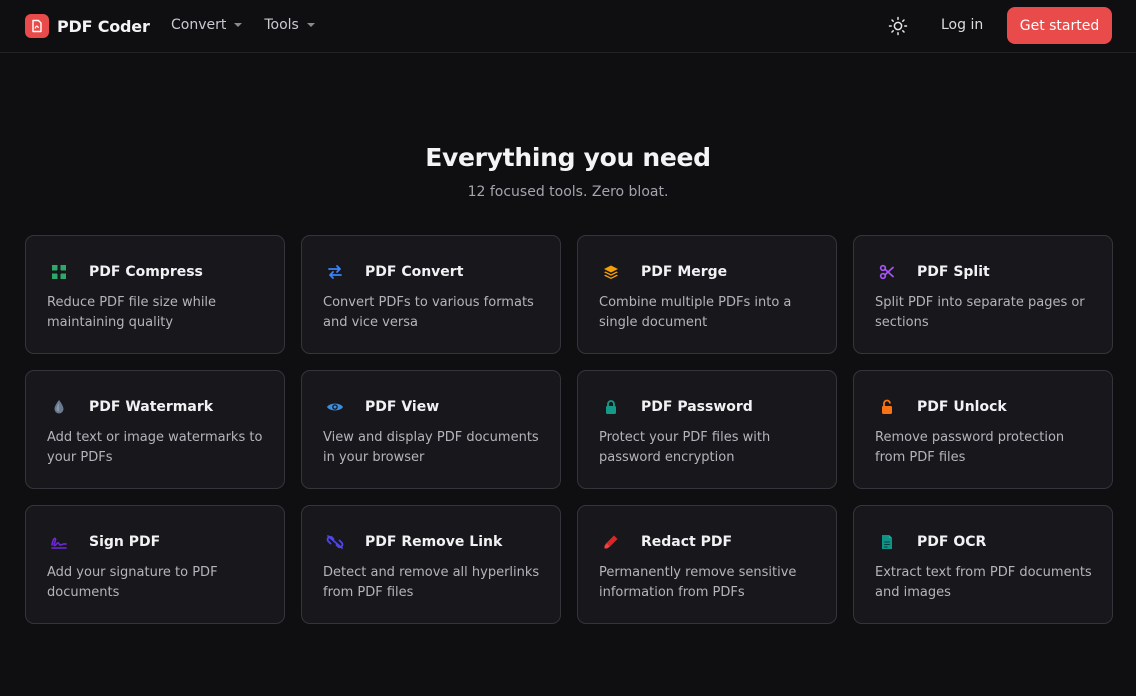  What do you see at coordinates (1059, 25) in the screenshot?
I see `get-started-button: Get started` at bounding box center [1059, 25].